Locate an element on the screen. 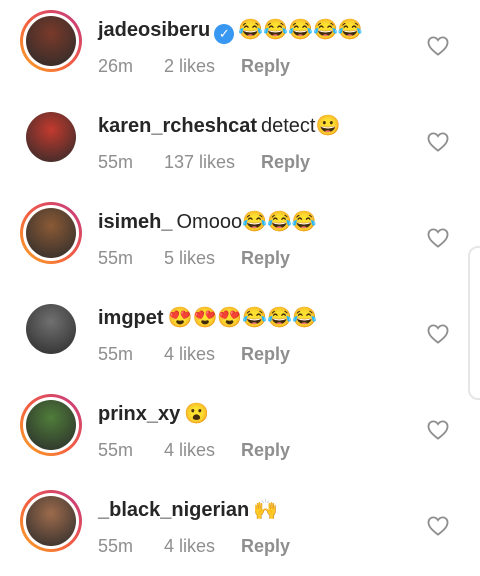 The height and width of the screenshot is (576, 480). side-panel-edge is located at coordinates (474, 323).